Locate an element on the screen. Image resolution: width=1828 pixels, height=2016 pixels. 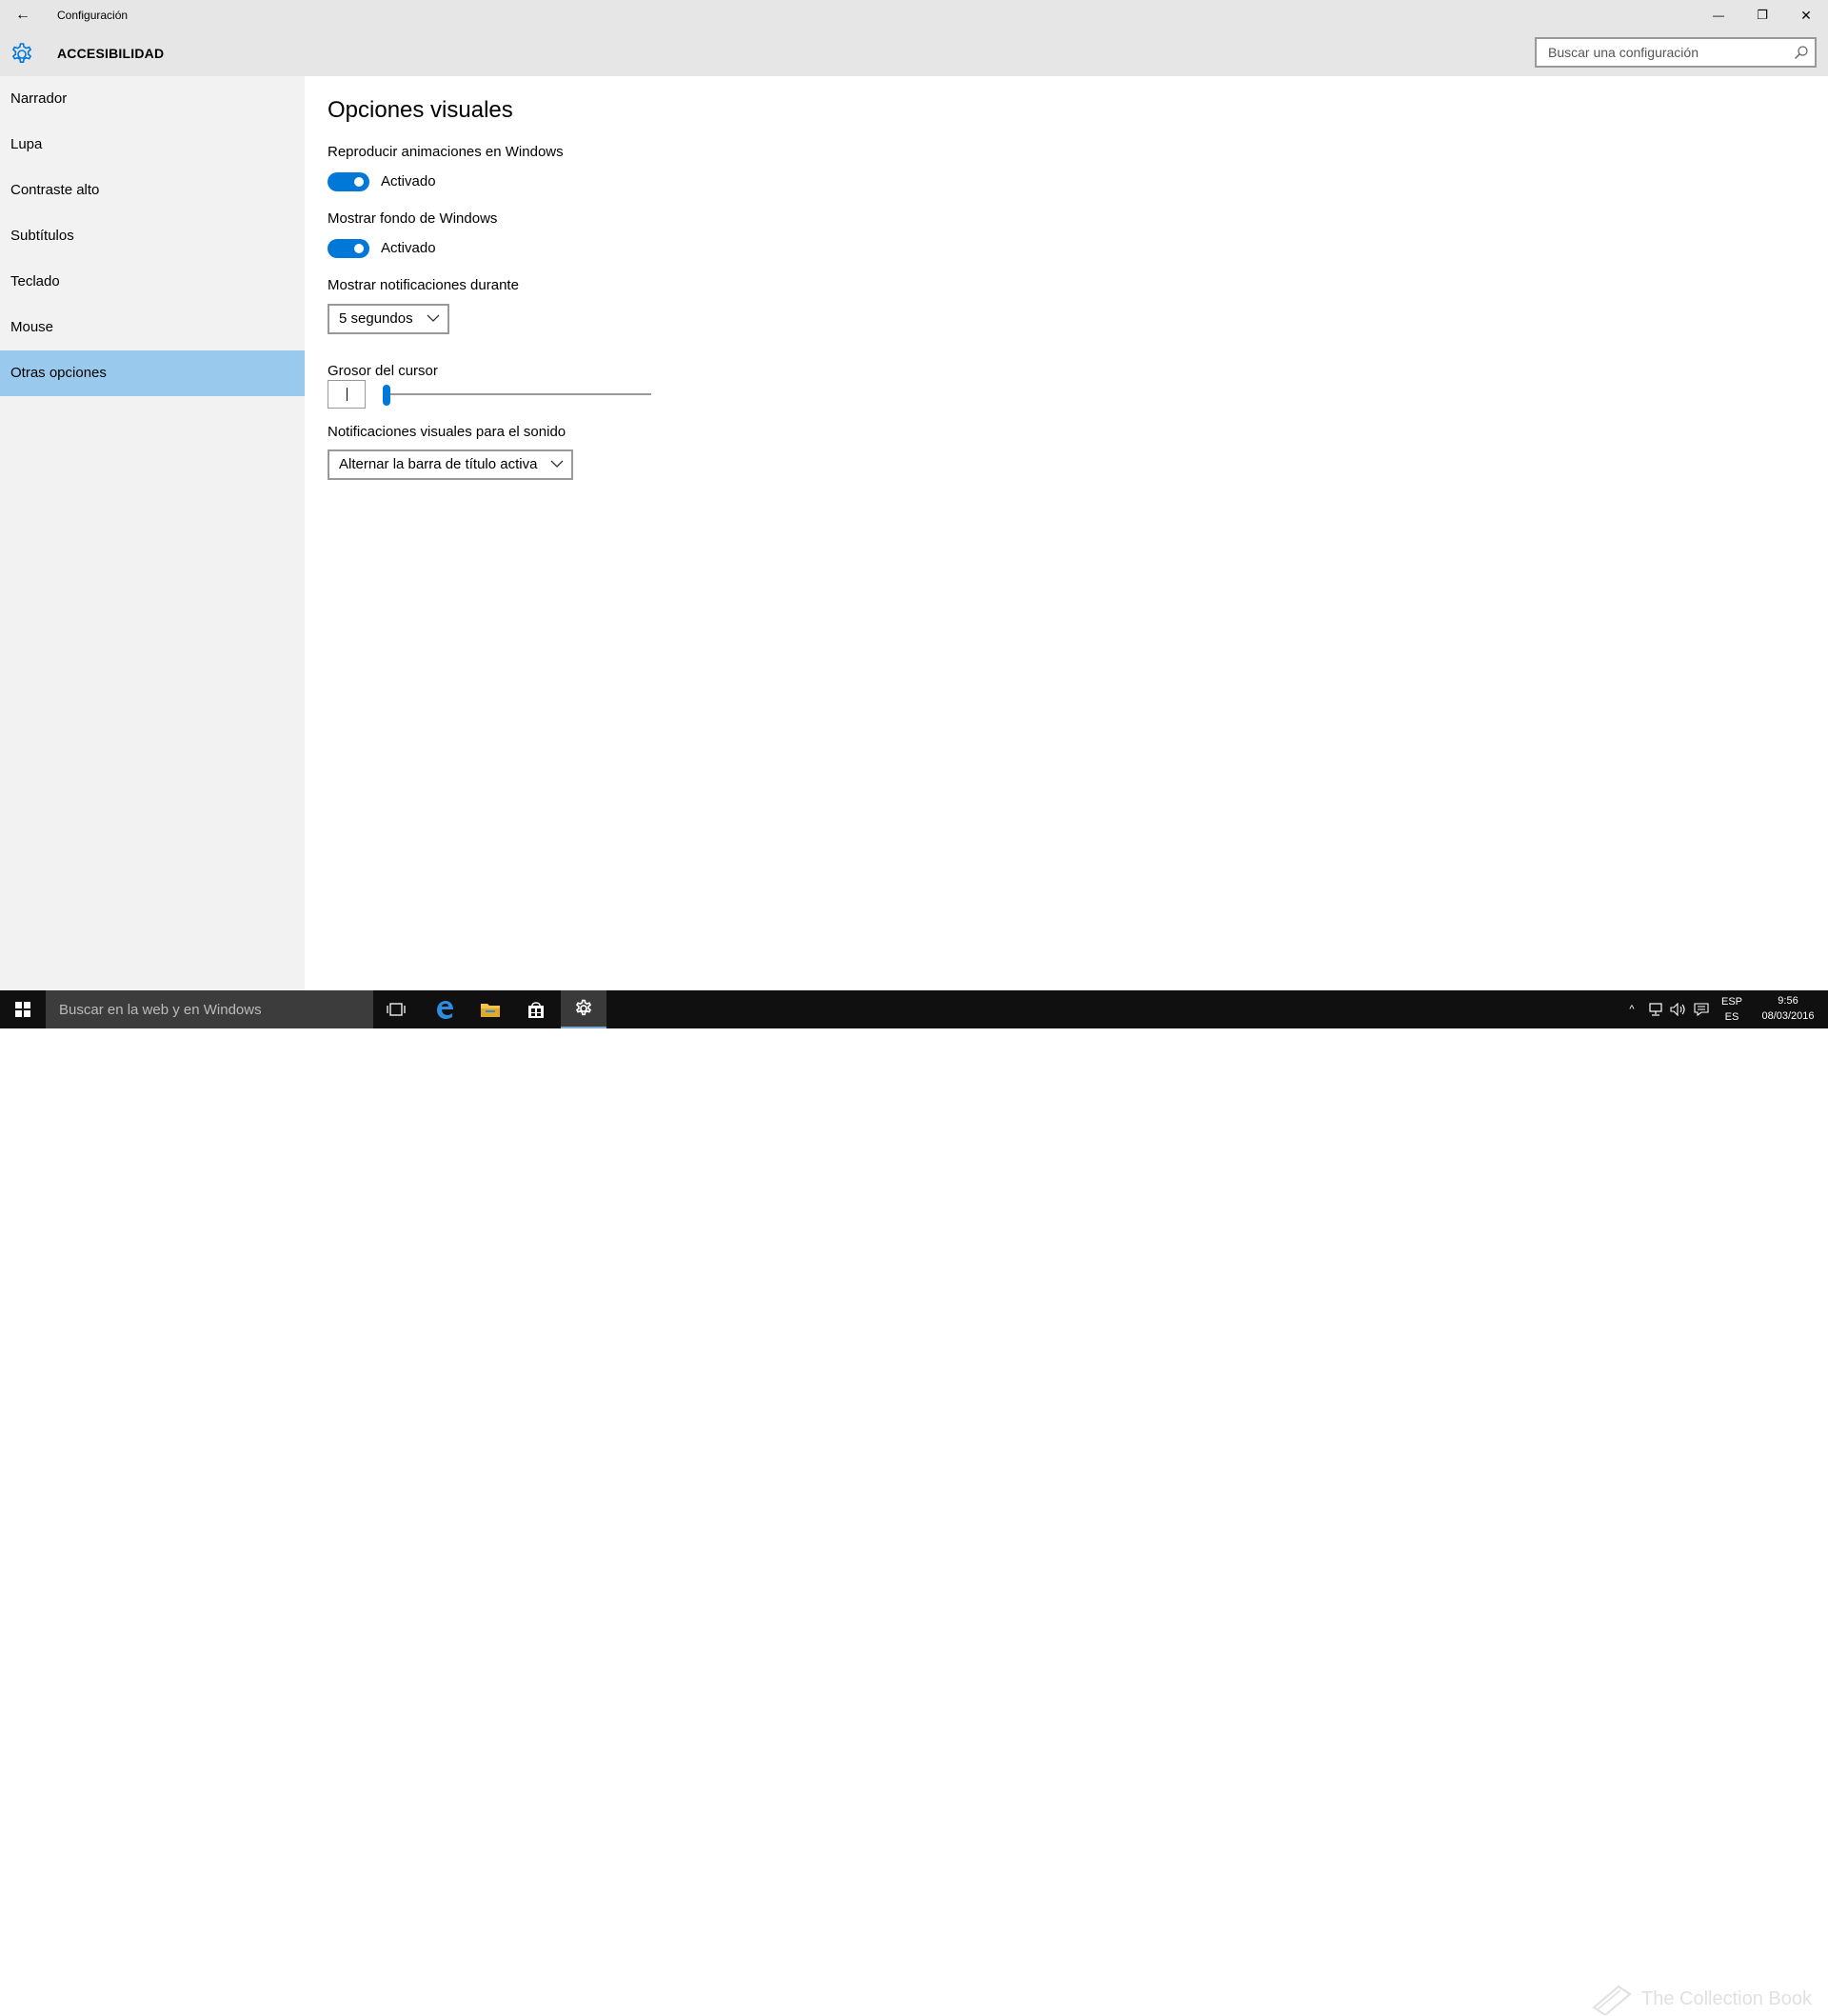
background-toggle-state: Activado is located at coordinates (408, 248).